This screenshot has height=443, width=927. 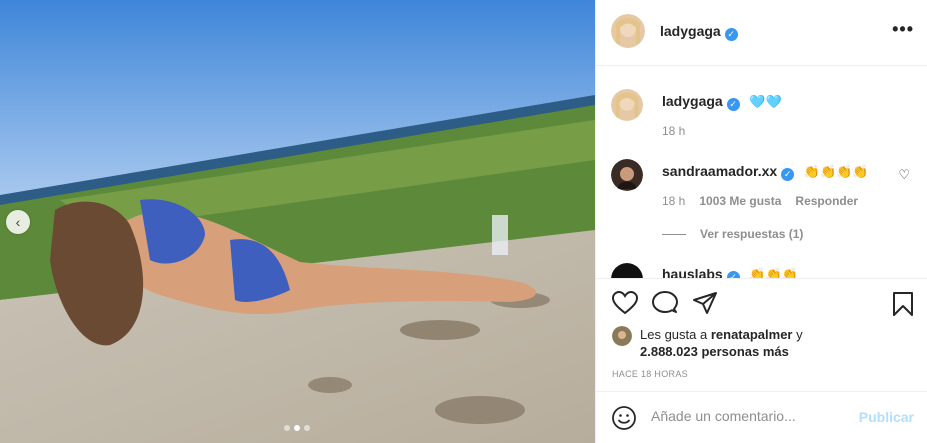 What do you see at coordinates (673, 201) in the screenshot?
I see `comment-time: 18 h` at bounding box center [673, 201].